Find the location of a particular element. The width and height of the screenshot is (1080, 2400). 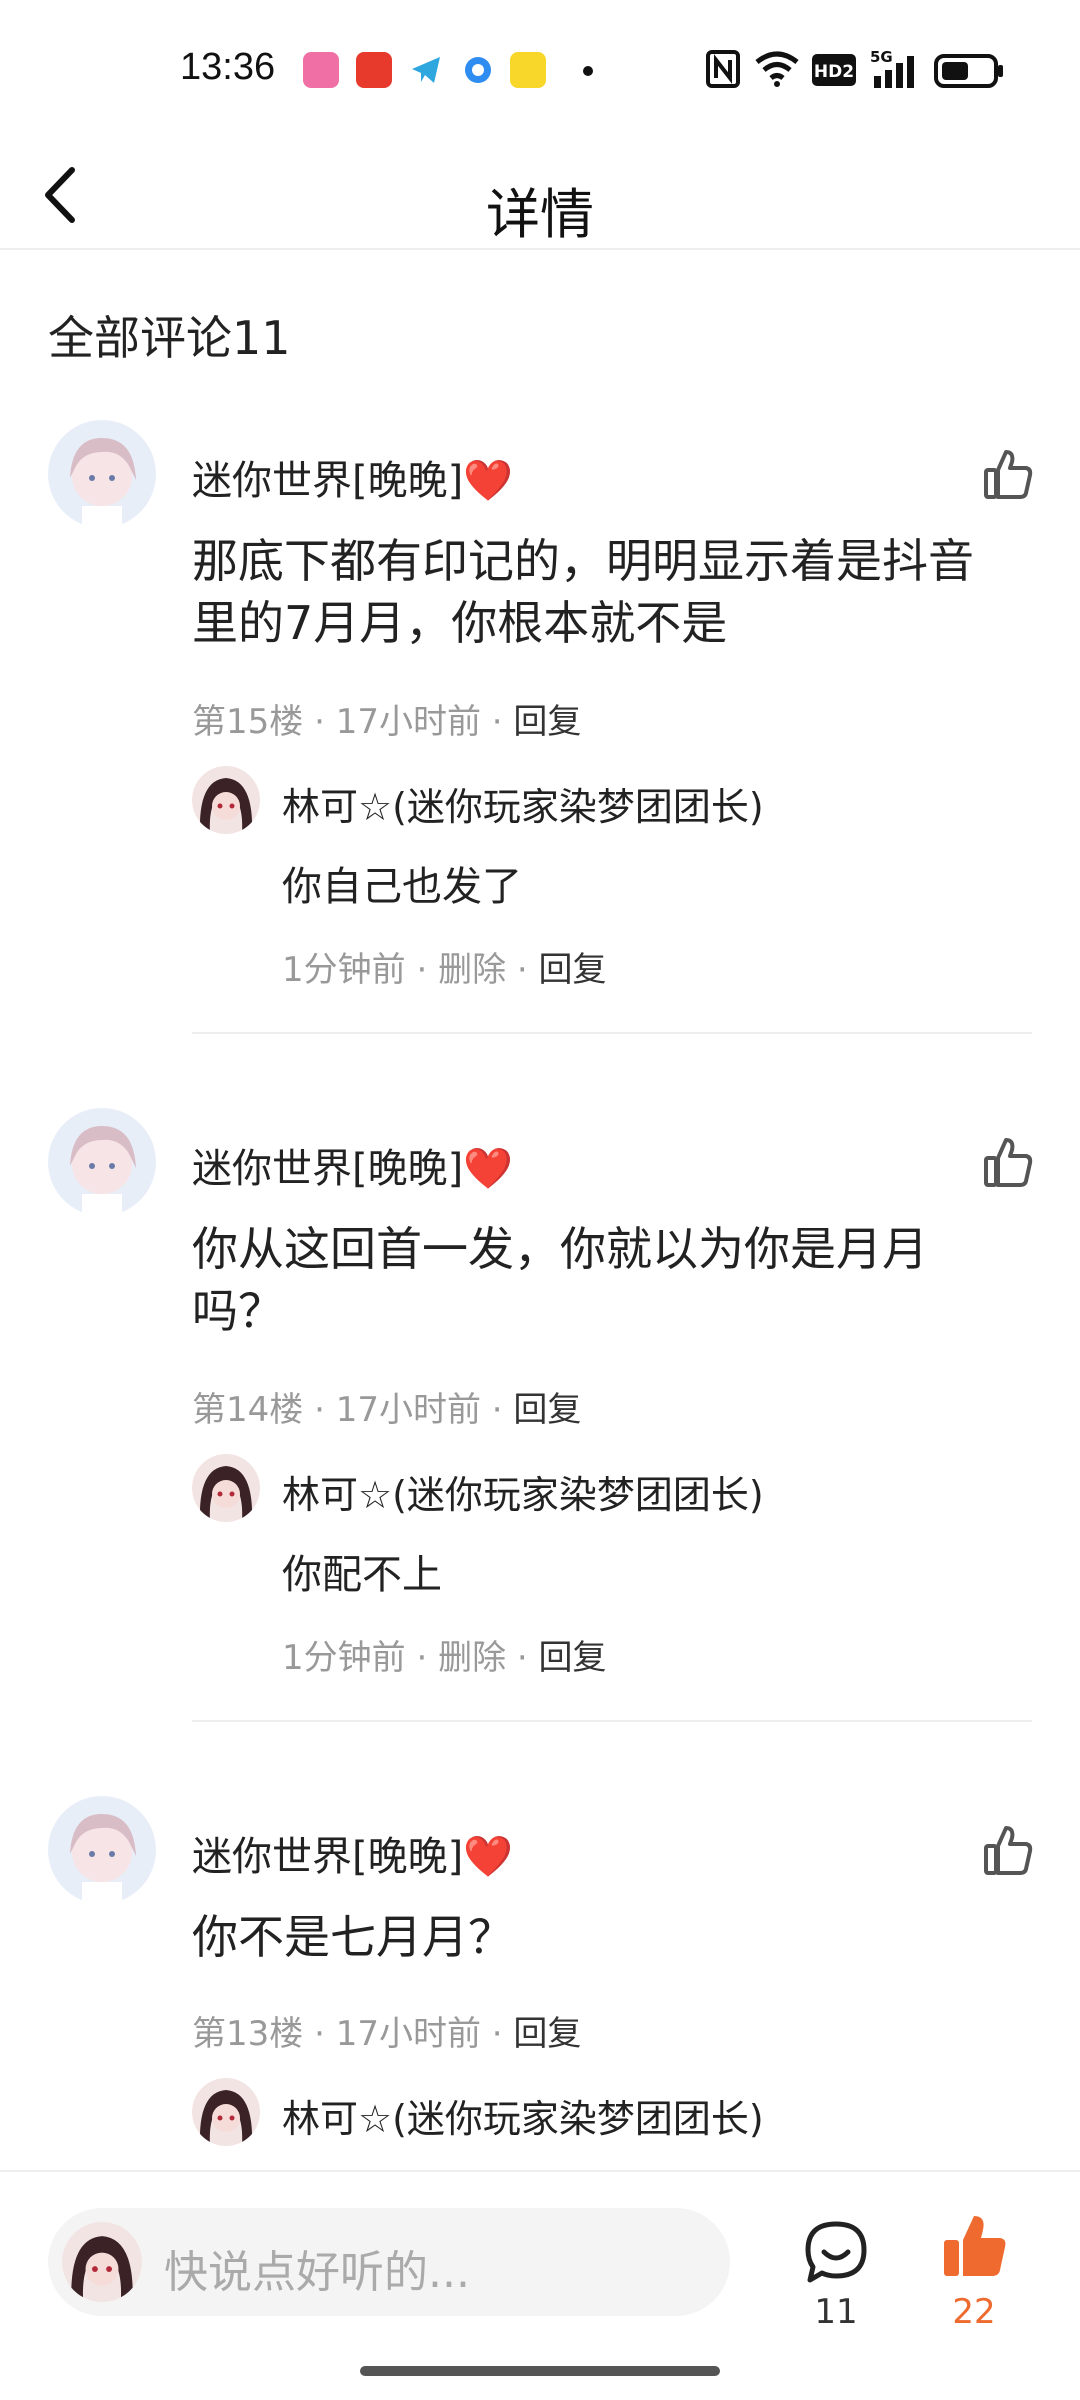

battery-icon is located at coordinates (969, 73).